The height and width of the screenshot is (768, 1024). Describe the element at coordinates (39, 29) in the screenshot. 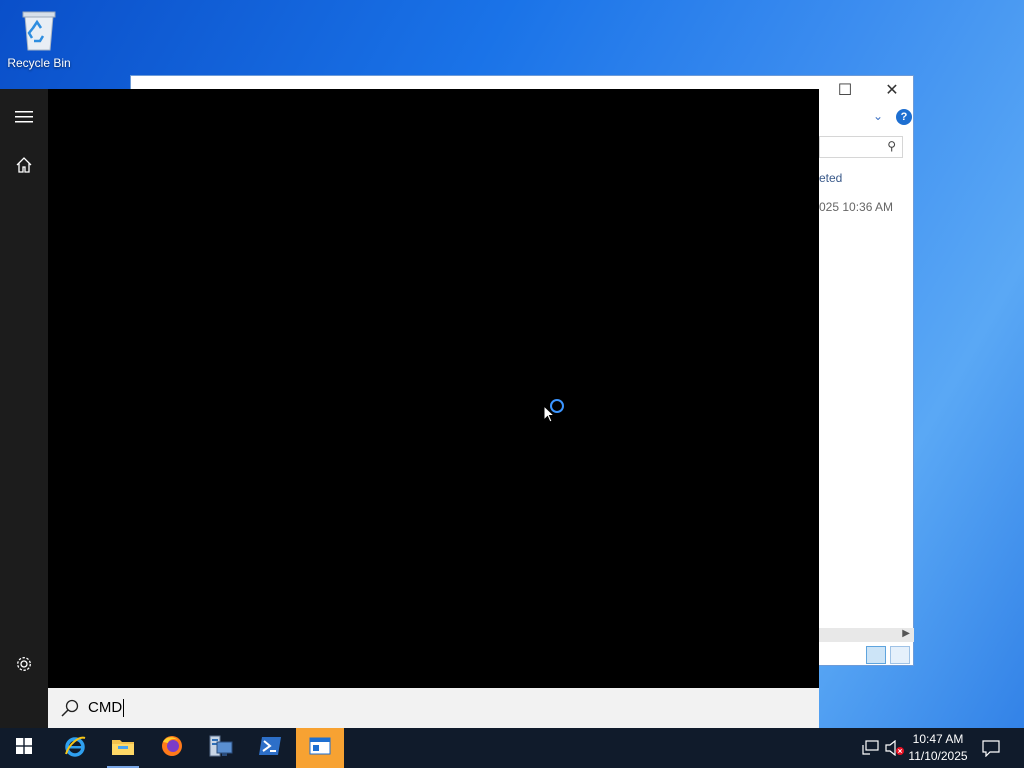

I see `recycle-bin-icon` at that location.